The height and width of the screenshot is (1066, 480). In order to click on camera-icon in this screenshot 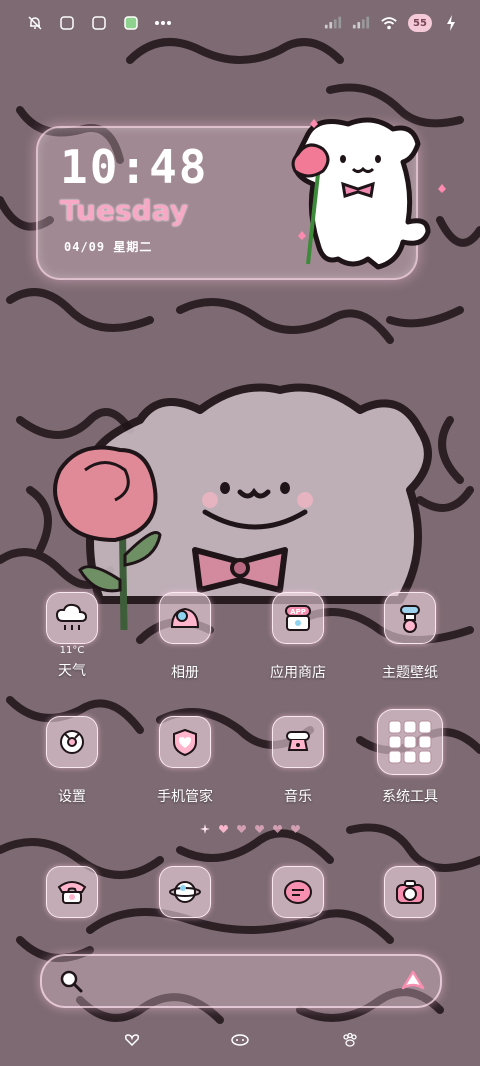, I will do `click(410, 892)`.